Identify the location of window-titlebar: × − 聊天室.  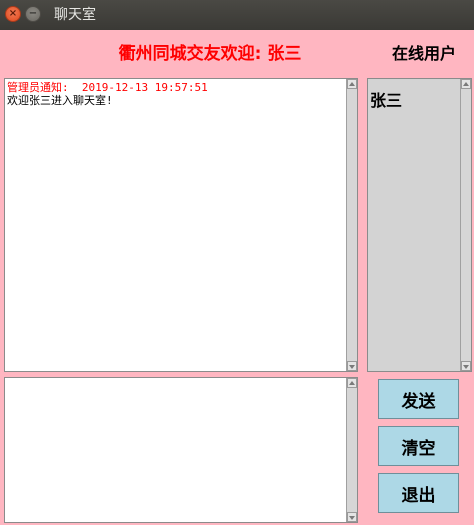
(237, 15).